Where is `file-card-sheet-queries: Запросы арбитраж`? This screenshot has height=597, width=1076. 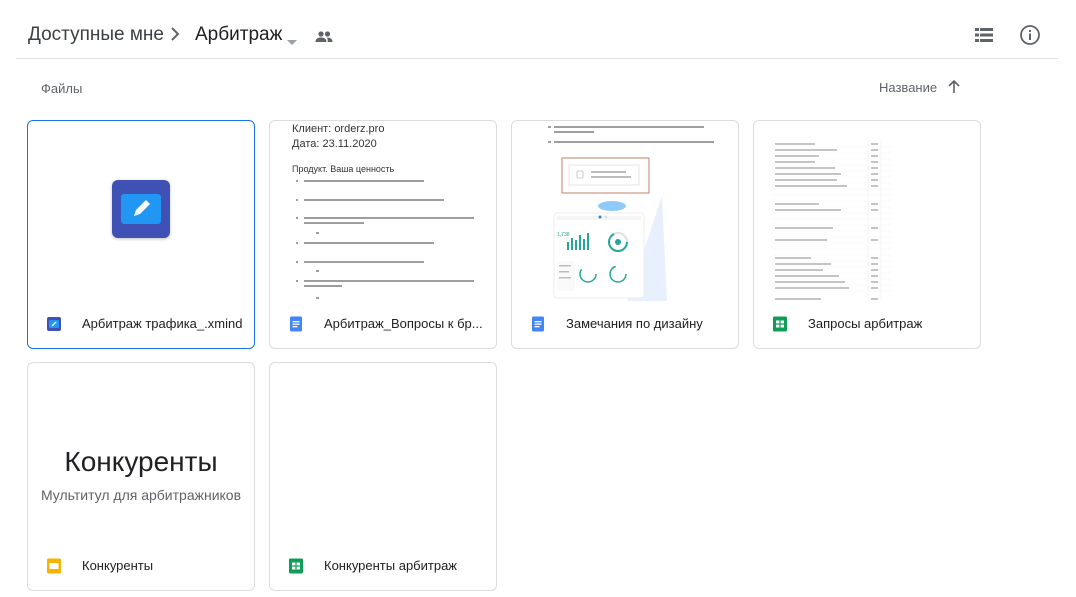
file-card-sheet-queries: Запросы арбитраж is located at coordinates (867, 234).